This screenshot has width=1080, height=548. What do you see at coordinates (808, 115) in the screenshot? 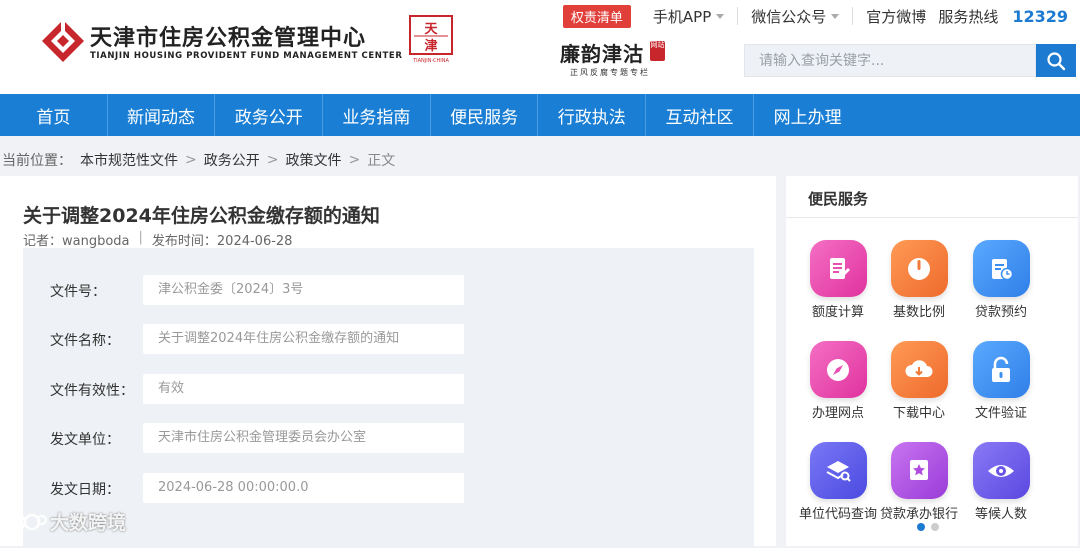
I see `nav-item-online: 网上办理` at bounding box center [808, 115].